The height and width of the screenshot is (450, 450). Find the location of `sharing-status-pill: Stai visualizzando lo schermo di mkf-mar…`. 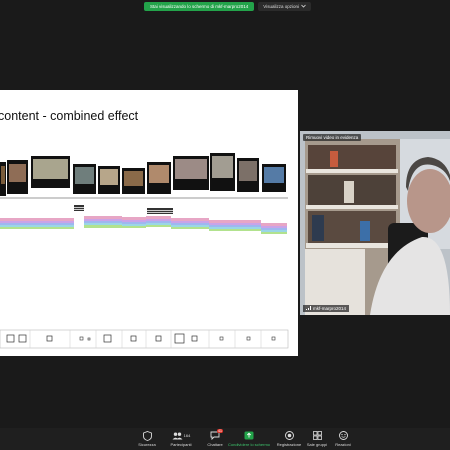

sharing-status-pill: Stai visualizzando lo schermo di mkf-mar… is located at coordinates (199, 6).